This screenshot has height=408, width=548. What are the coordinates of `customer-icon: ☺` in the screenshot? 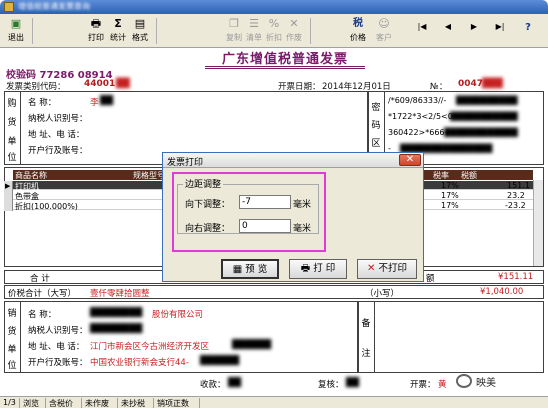 It's located at (384, 23).